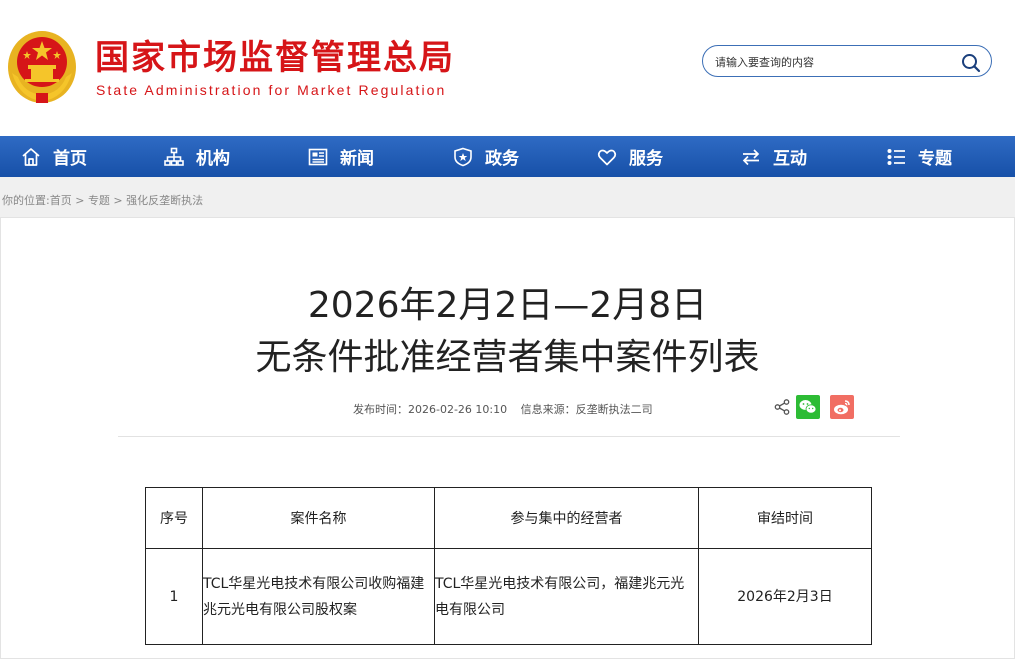 This screenshot has height=659, width=1015. I want to click on breadcrumb-home: 首页, so click(61, 200).